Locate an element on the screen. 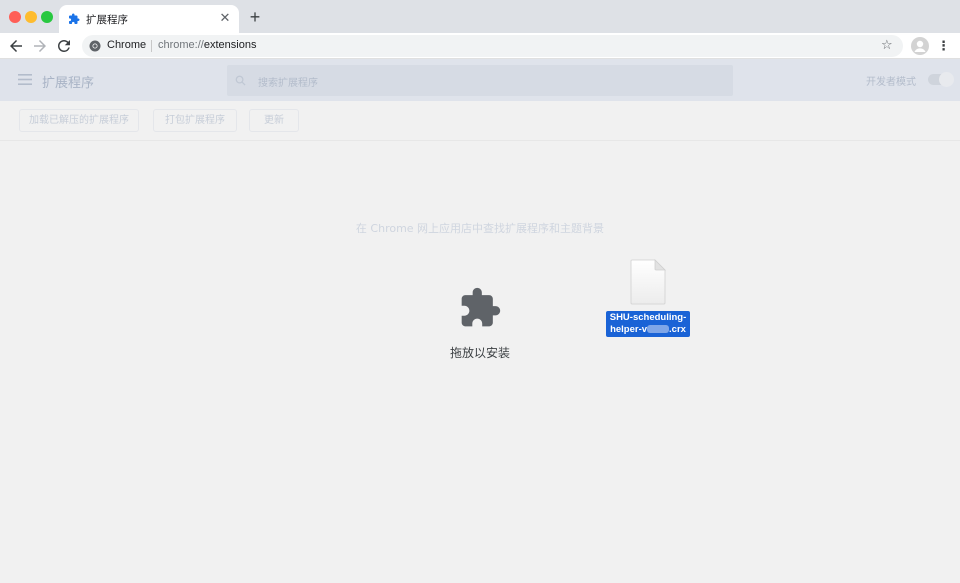  window-minimize-button is located at coordinates (31, 17).